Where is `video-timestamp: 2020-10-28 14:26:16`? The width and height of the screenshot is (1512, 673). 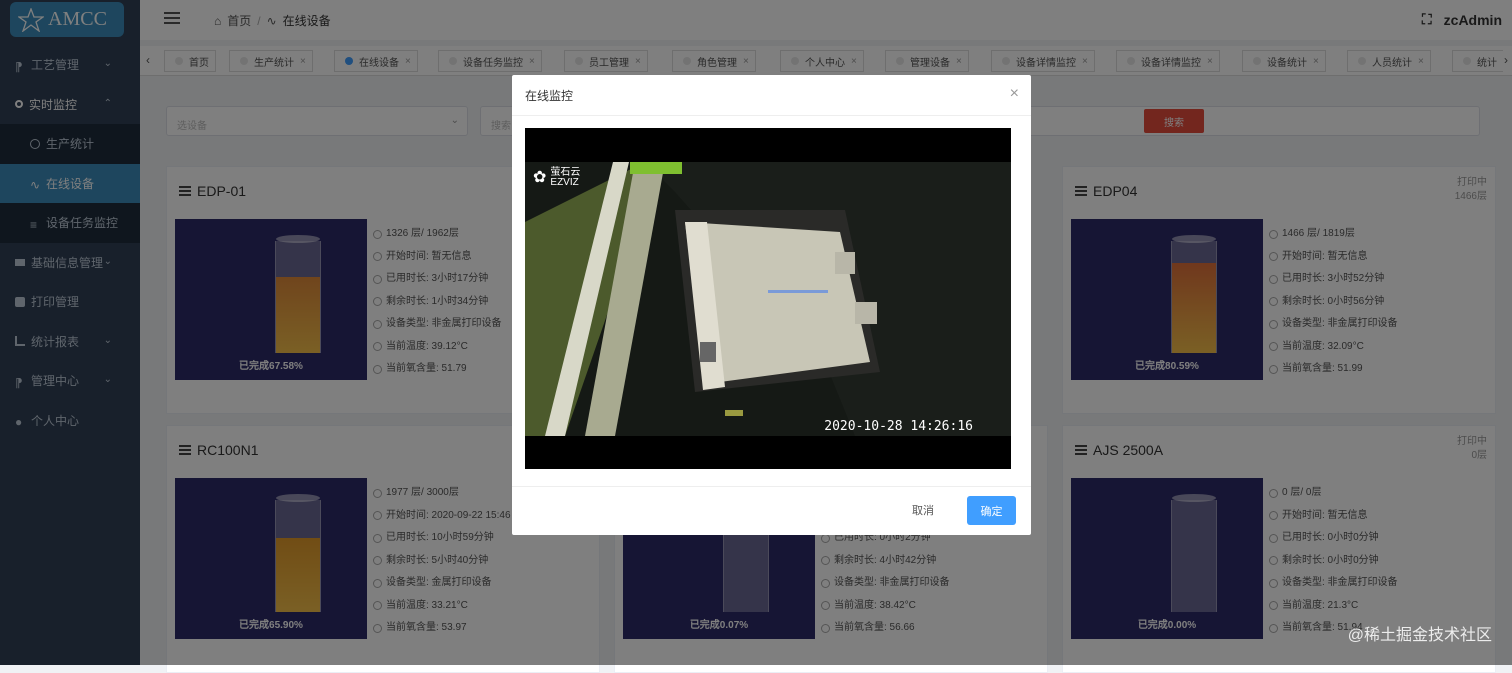
video-timestamp: 2020-10-28 14:26:16 is located at coordinates (898, 426).